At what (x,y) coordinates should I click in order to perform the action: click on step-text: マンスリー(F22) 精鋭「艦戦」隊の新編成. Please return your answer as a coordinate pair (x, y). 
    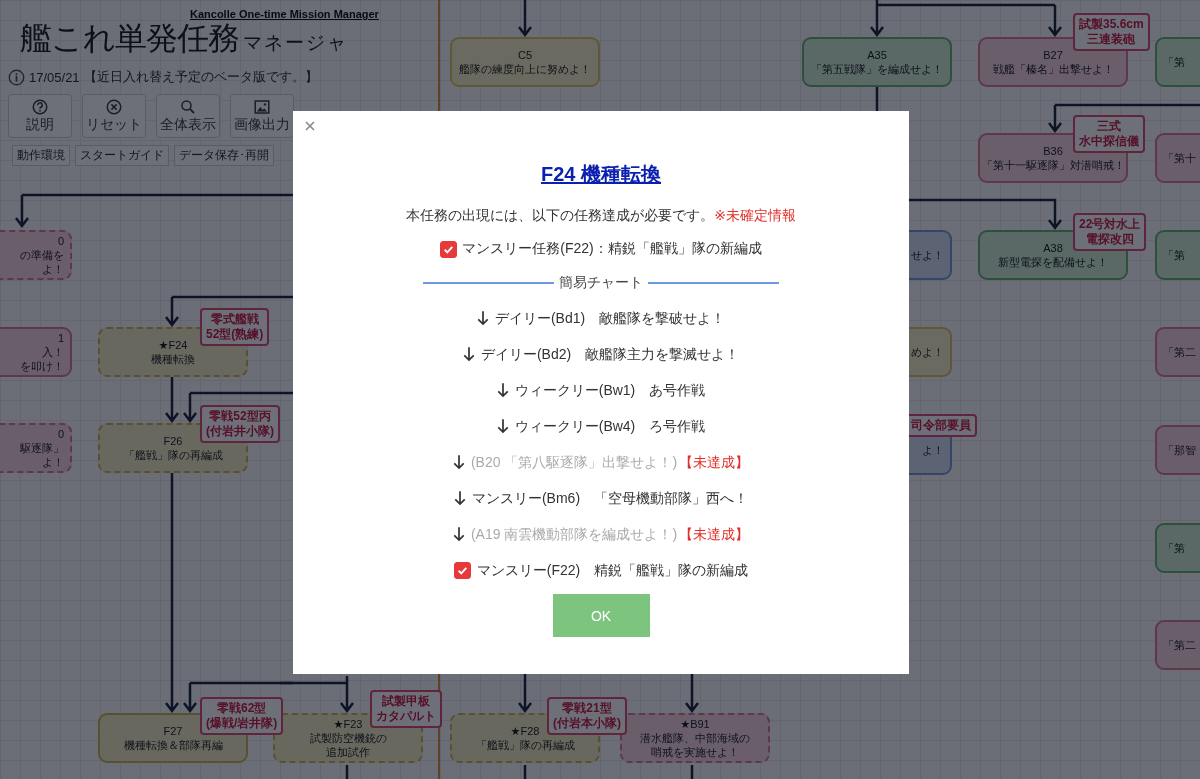
    Looking at the image, I should click on (612, 570).